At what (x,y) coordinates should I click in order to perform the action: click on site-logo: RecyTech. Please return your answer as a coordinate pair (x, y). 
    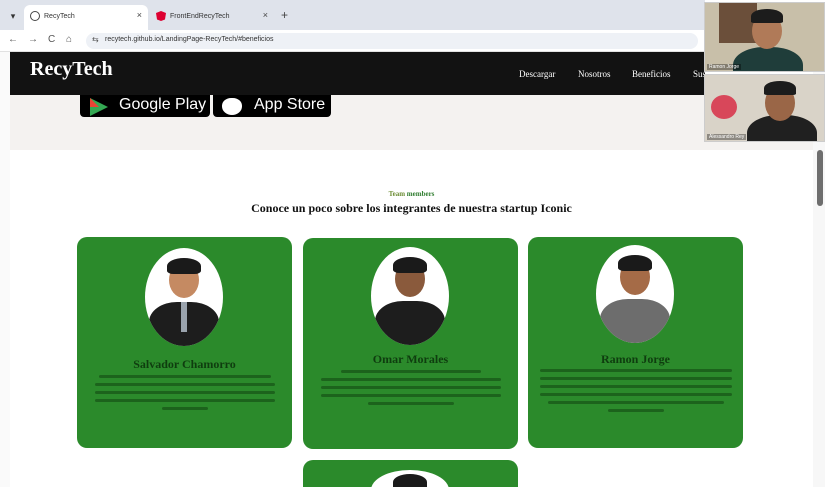
    Looking at the image, I should click on (71, 69).